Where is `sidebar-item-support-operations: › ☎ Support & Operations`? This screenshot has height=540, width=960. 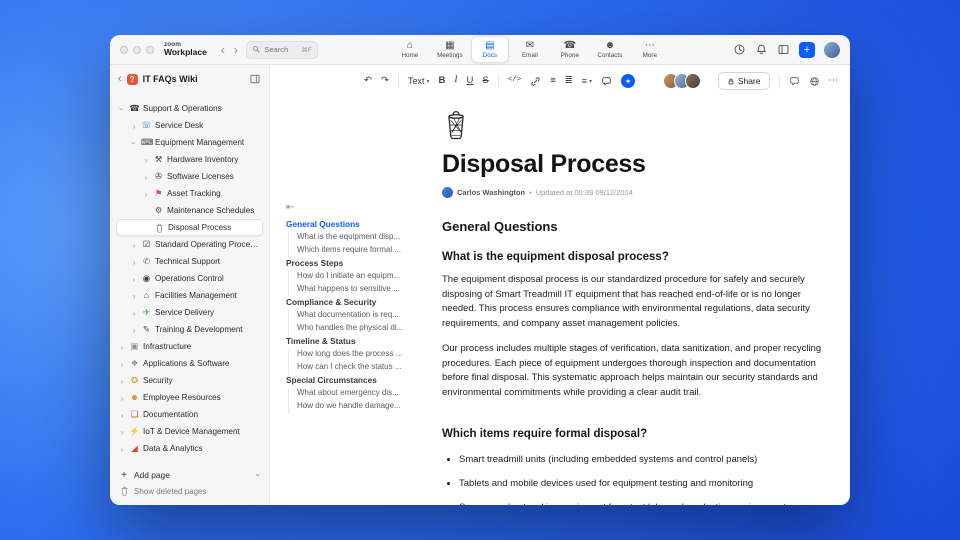
sidebar-item-support-operations: › ☎ Support & Operations is located at coordinates (189, 108).